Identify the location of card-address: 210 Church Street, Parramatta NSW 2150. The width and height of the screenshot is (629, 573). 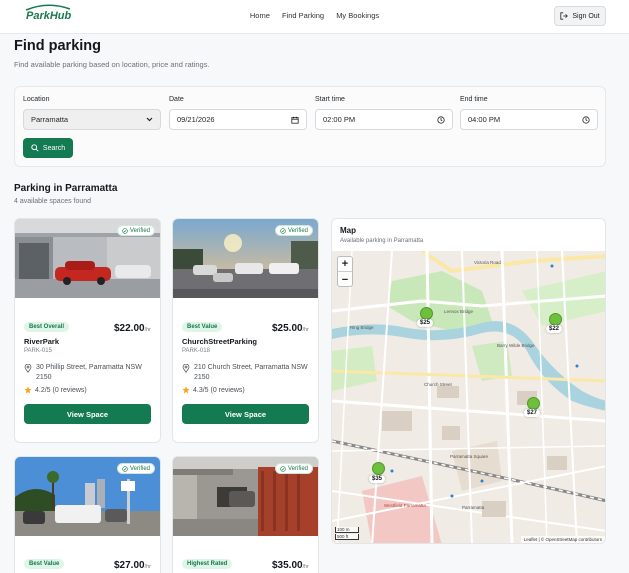
(247, 373).